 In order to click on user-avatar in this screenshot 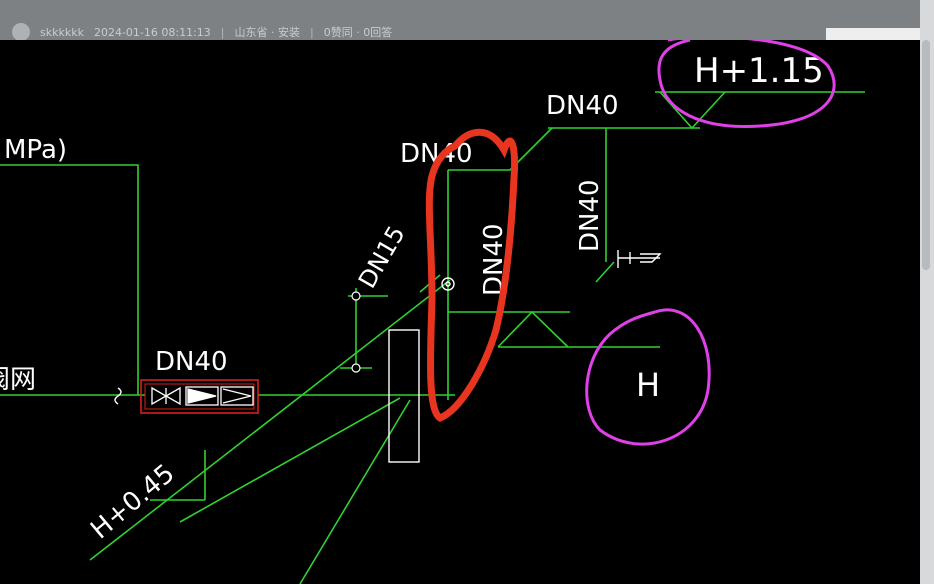, I will do `click(21, 32)`.